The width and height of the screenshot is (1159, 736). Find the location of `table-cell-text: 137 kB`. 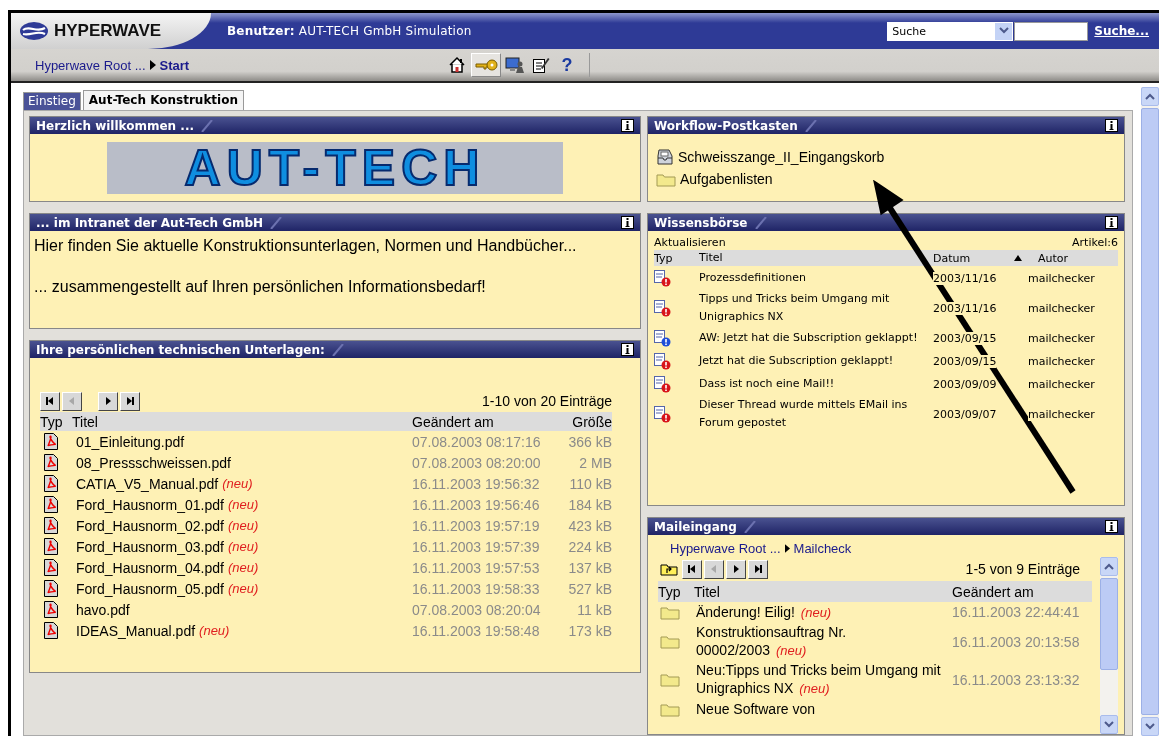

table-cell-text: 137 kB is located at coordinates (589, 567).